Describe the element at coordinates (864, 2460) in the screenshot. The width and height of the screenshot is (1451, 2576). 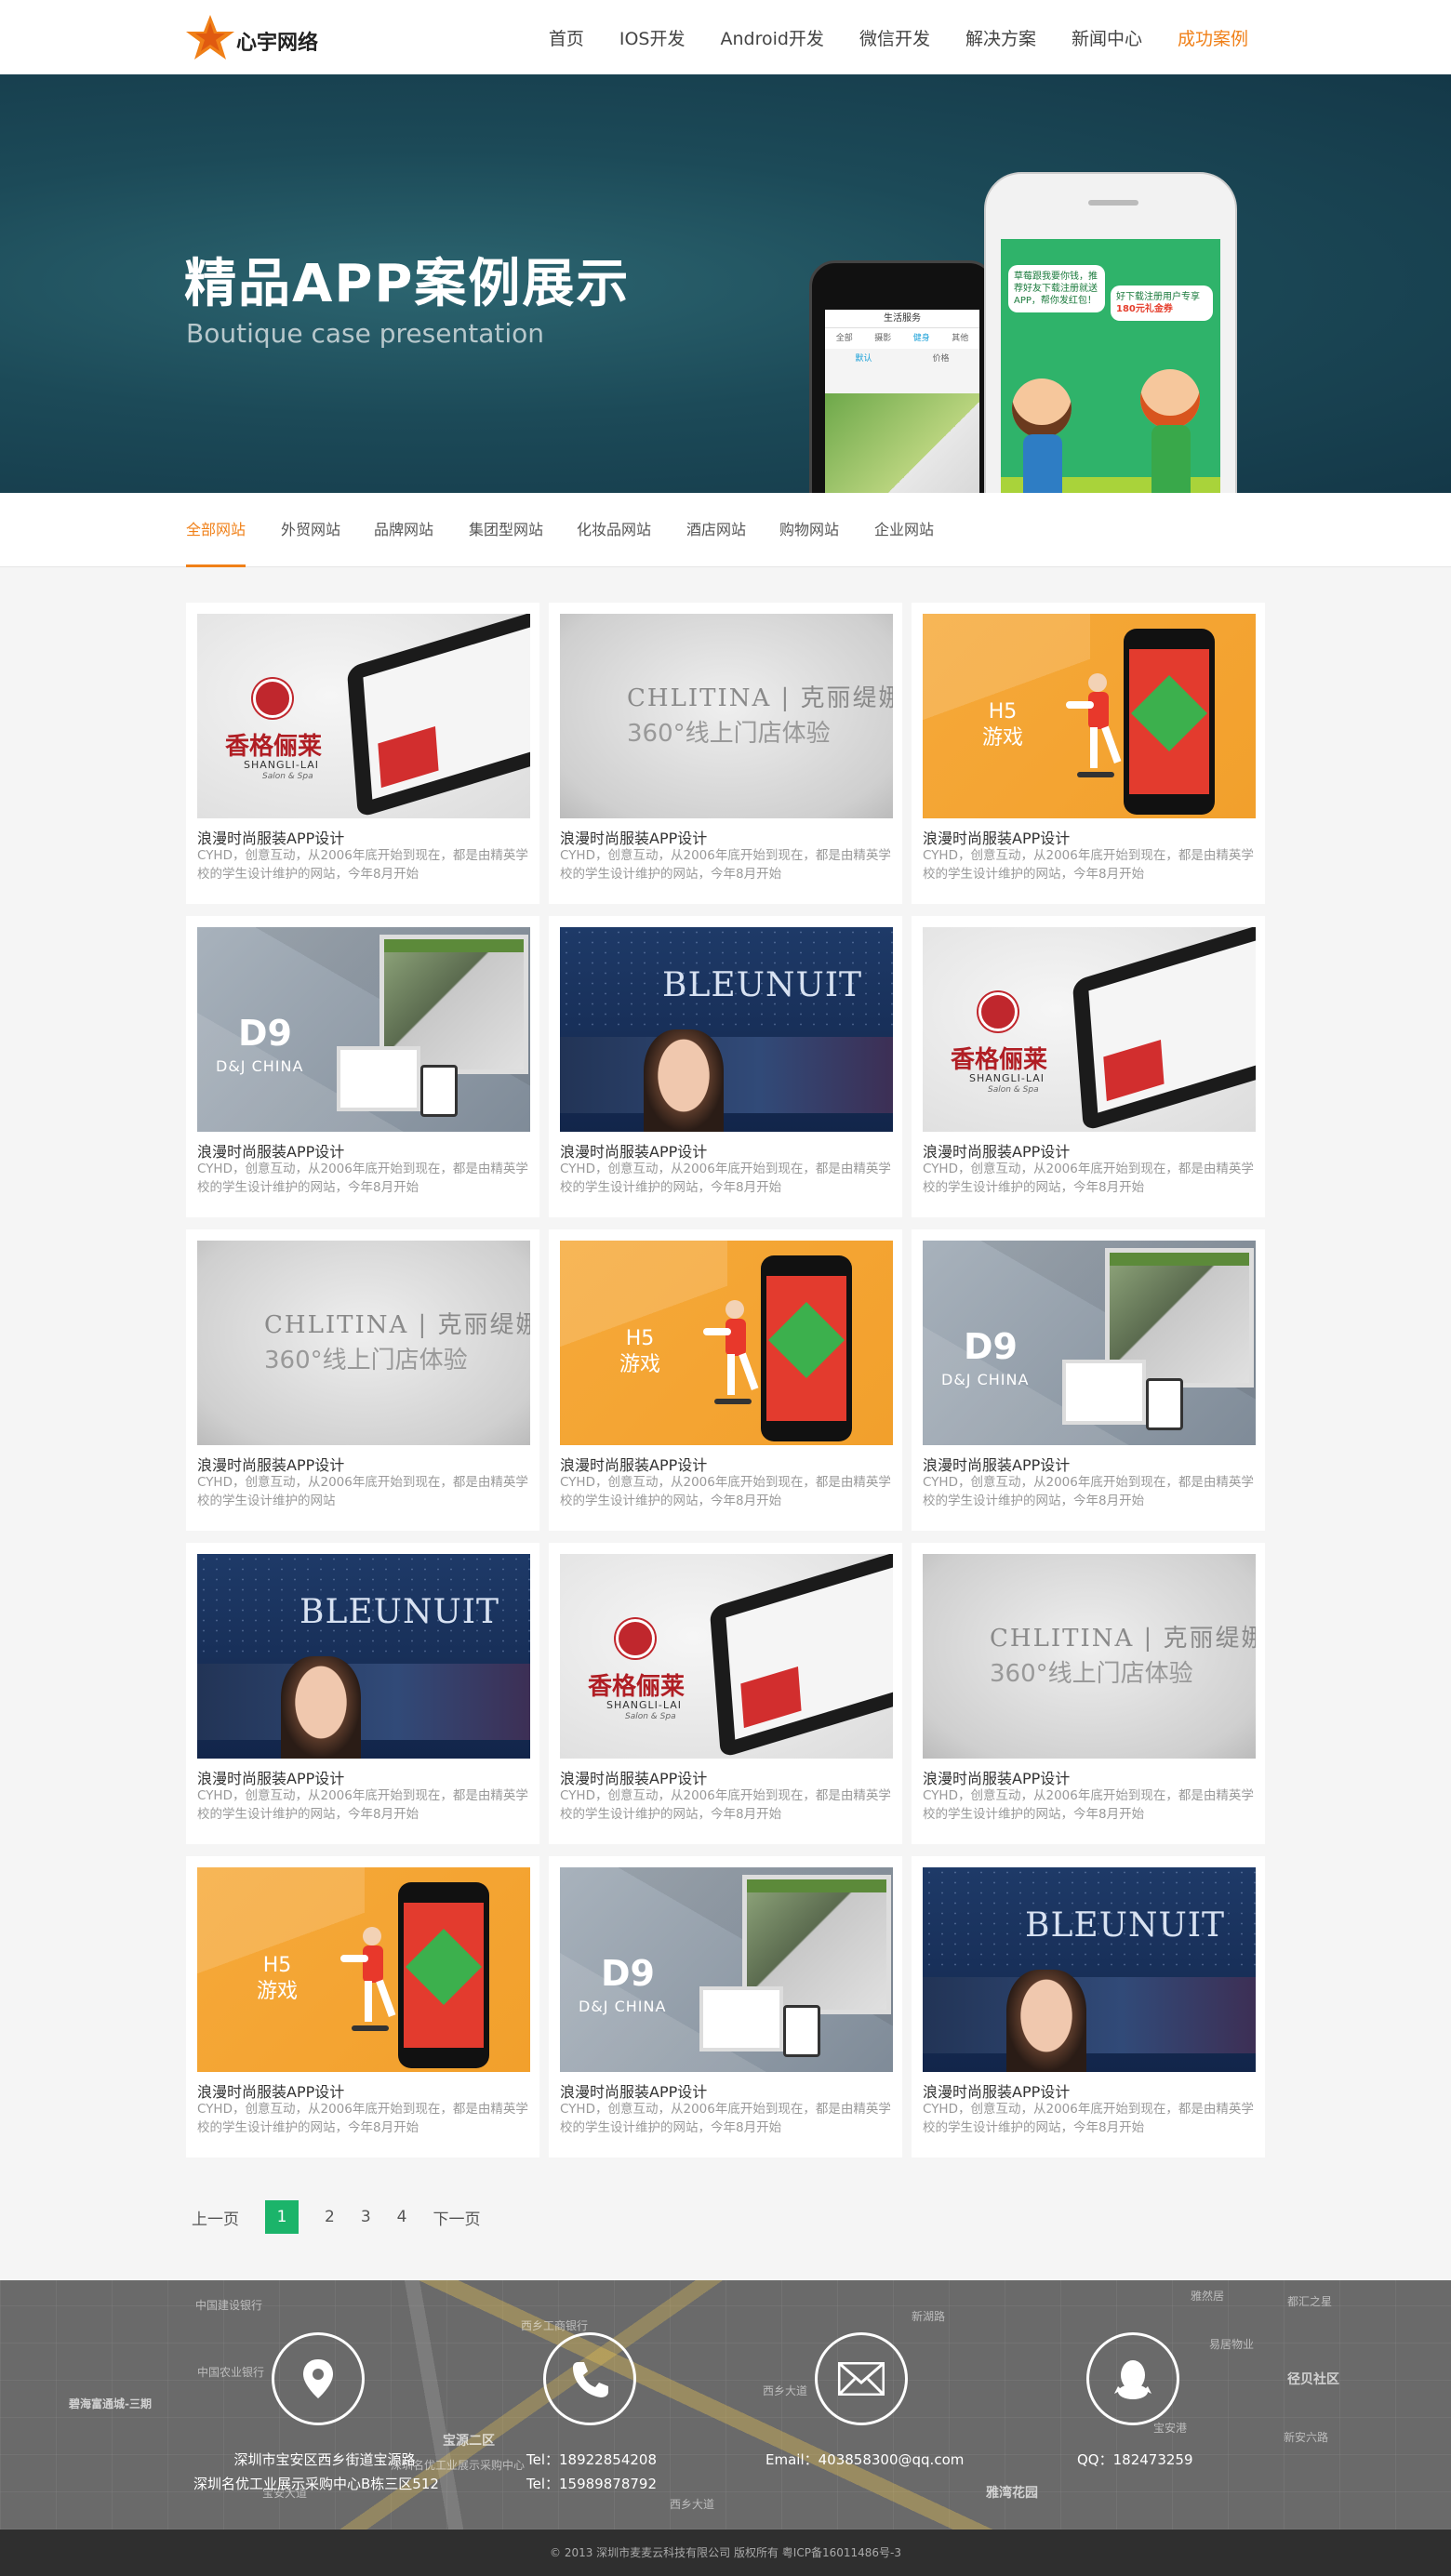
I see `email-text: Email：403858300@qq.com` at that location.